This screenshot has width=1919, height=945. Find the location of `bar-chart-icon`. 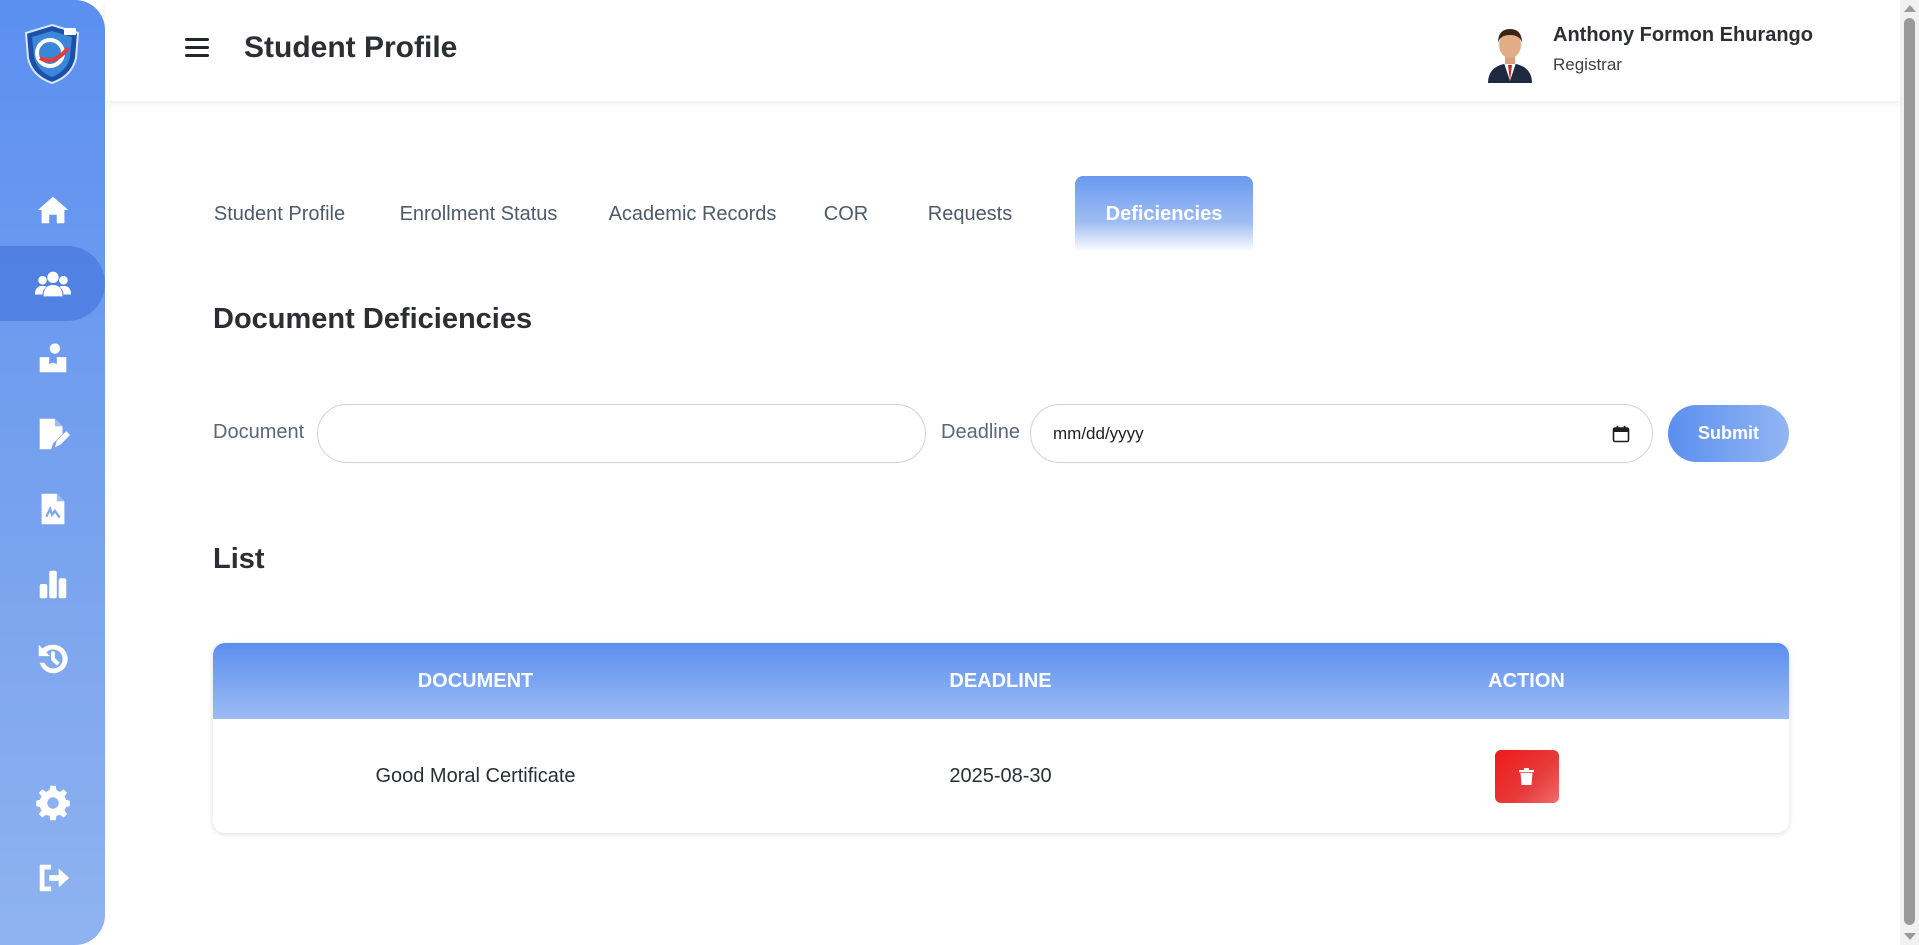

bar-chart-icon is located at coordinates (52, 584).